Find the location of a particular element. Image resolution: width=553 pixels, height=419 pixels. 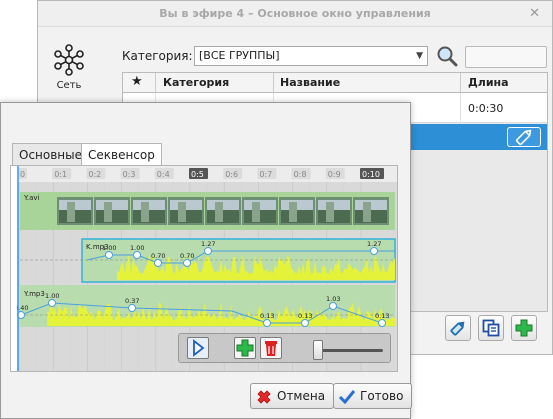

add-point-button is located at coordinates (245, 348).